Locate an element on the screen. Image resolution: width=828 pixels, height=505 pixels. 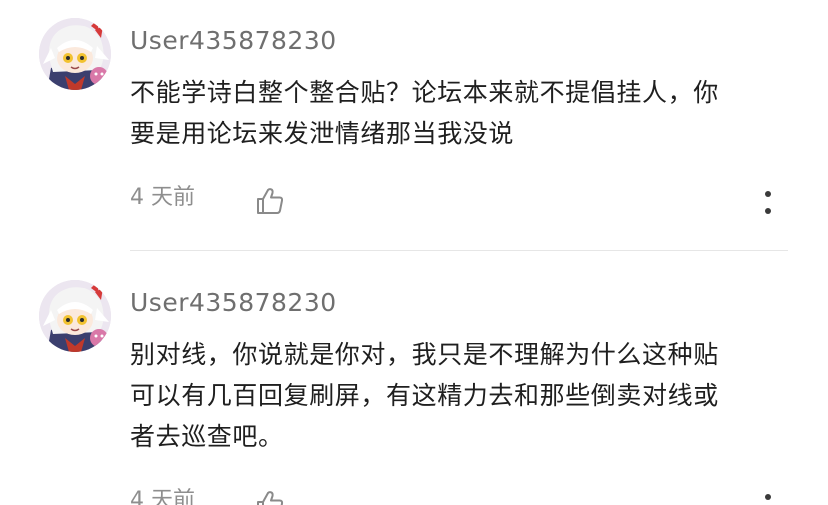
comment-text-line: 要是用论坛来发泄情绪那当我没说 is located at coordinates (322, 133).